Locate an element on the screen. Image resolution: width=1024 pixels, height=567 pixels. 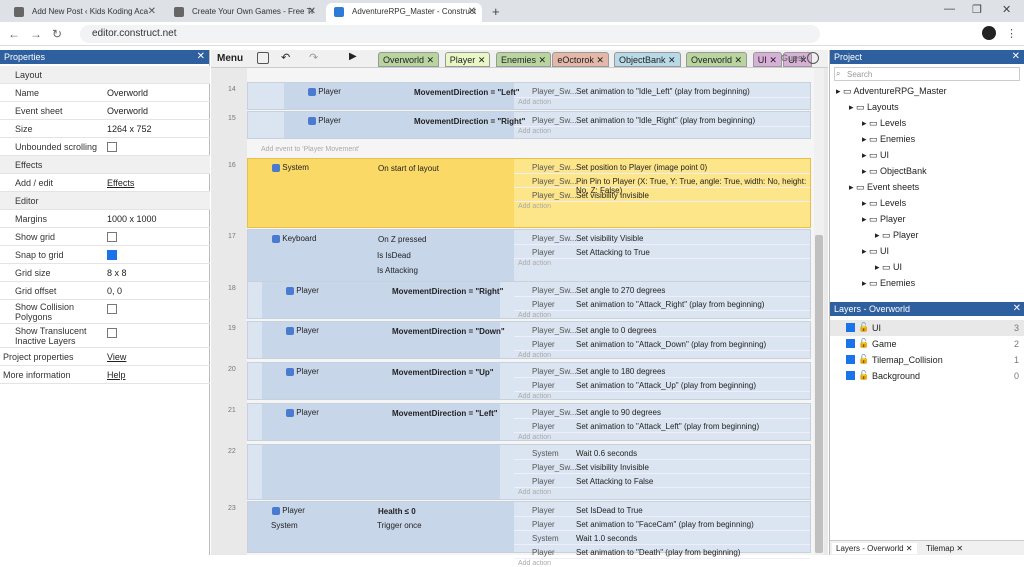
browser-tab-active: AdventureRPG_Master - Construct ✕ is located at coordinates (404, 12).